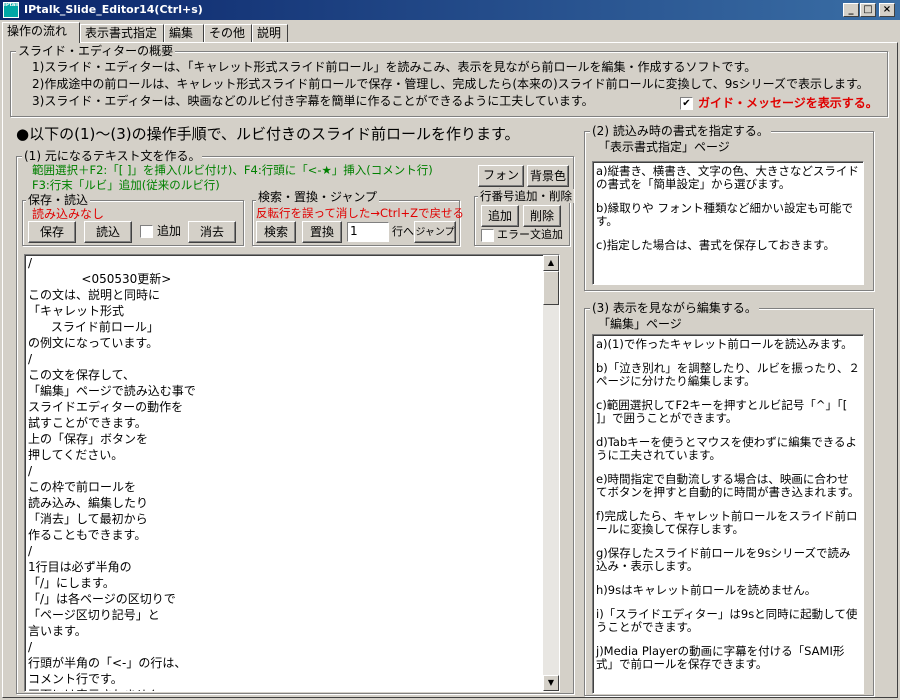 Image resolution: width=900 pixels, height=700 pixels. Describe the element at coordinates (403, 231) in the screenshot. I see `line-suffix-label: 行へ` at that location.